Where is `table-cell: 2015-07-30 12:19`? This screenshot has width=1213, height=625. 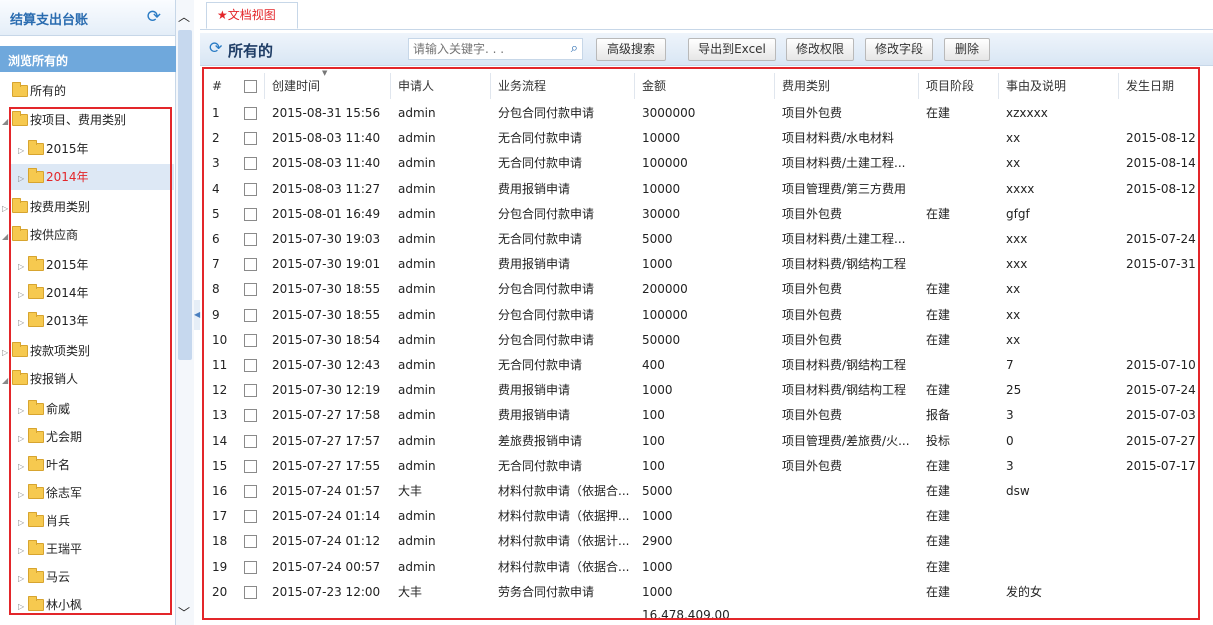
table-cell: 2015-07-30 12:19 is located at coordinates (333, 390).